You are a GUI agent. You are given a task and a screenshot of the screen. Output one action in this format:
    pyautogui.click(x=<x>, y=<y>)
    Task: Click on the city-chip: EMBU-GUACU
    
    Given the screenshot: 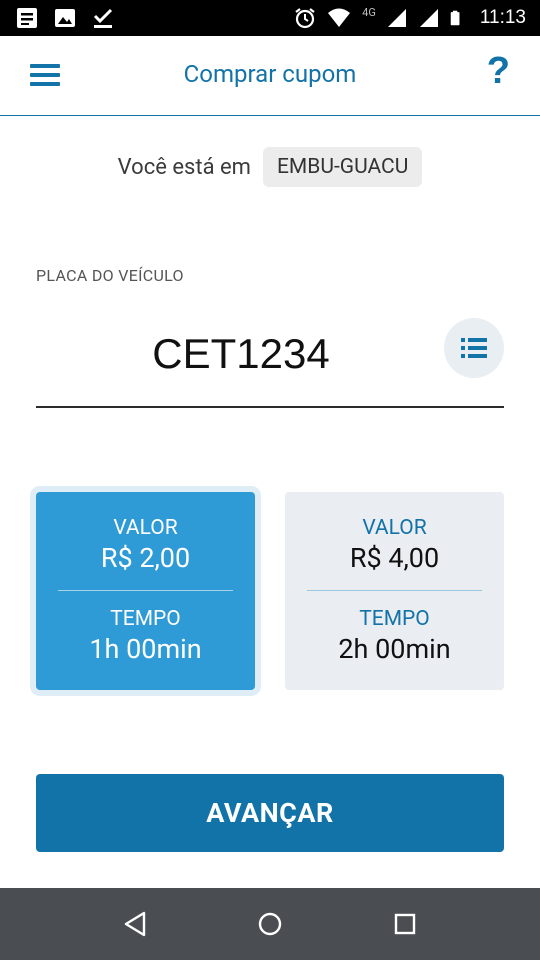 What is the action you would take?
    pyautogui.click(x=342, y=167)
    